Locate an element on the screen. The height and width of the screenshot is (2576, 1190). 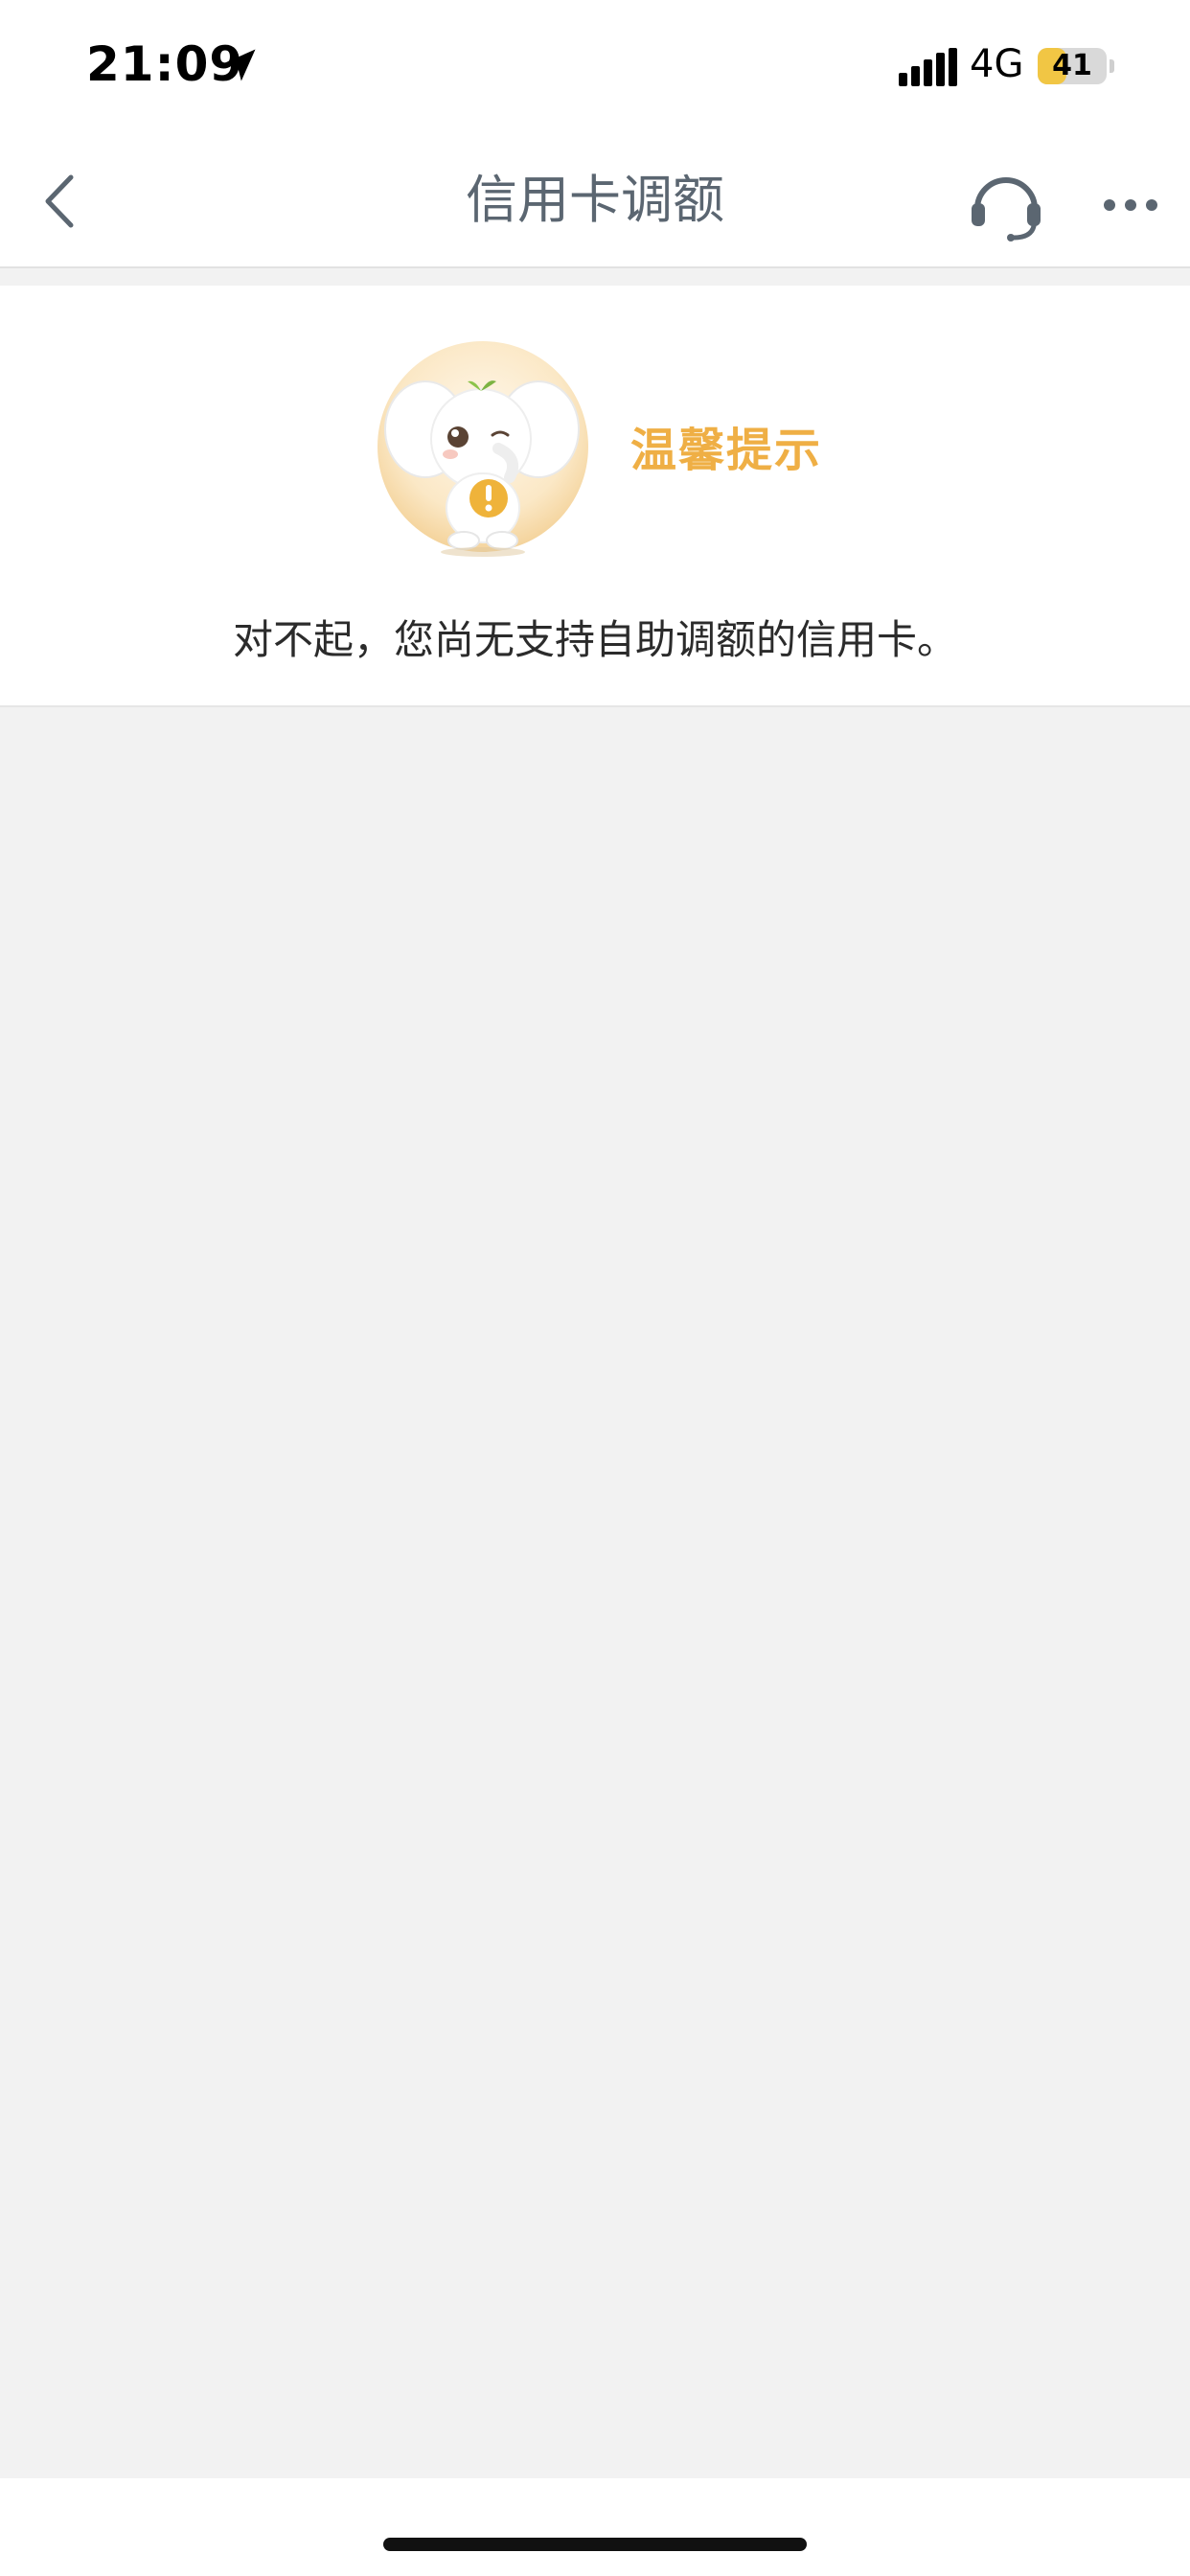
back-button is located at coordinates (62, 201).